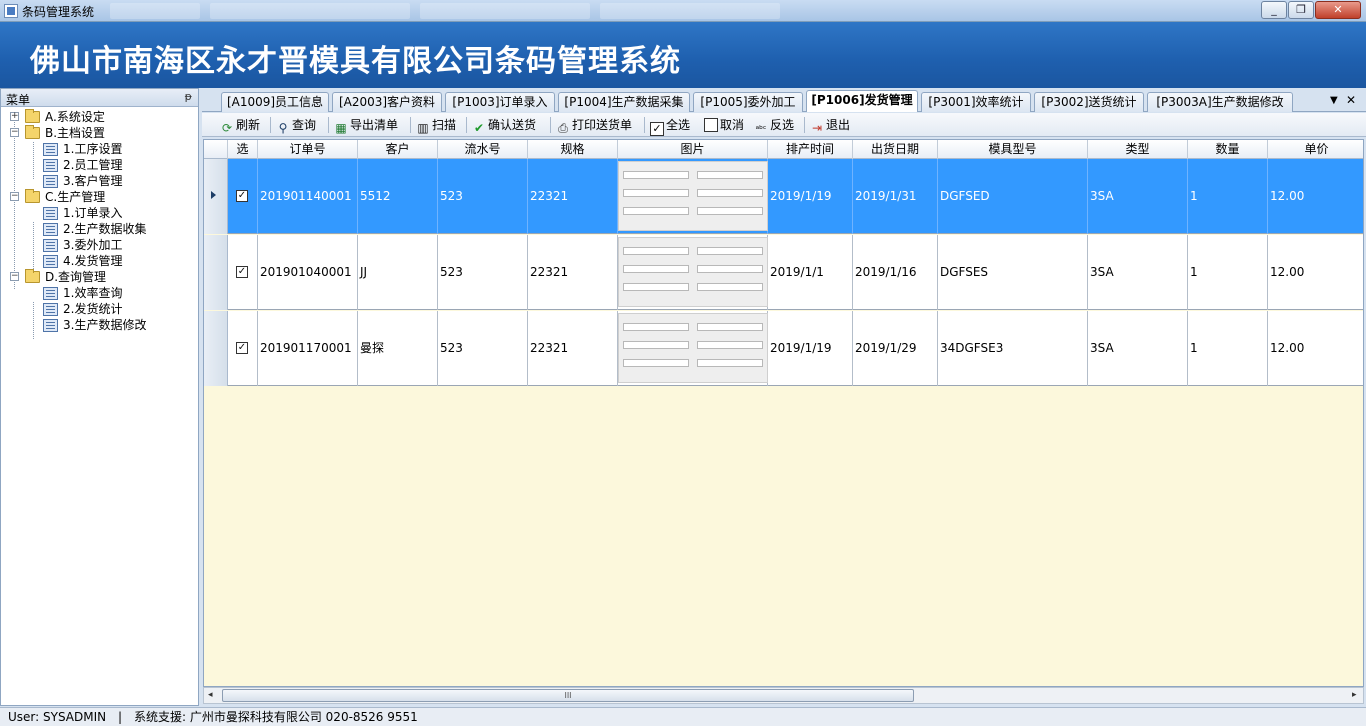 The height and width of the screenshot is (726, 1366). What do you see at coordinates (693, 149) in the screenshot?
I see `column-header-image: 图片` at bounding box center [693, 149].